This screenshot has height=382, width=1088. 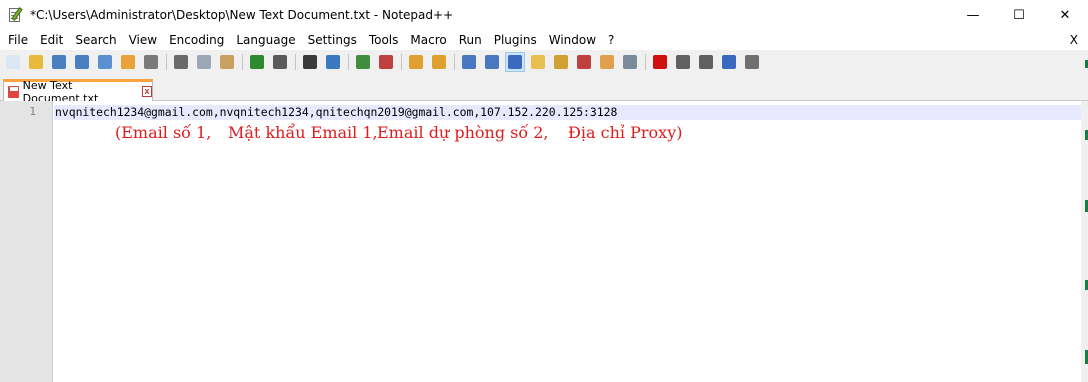 I want to click on line-number-gutter: 1, so click(x=26, y=241).